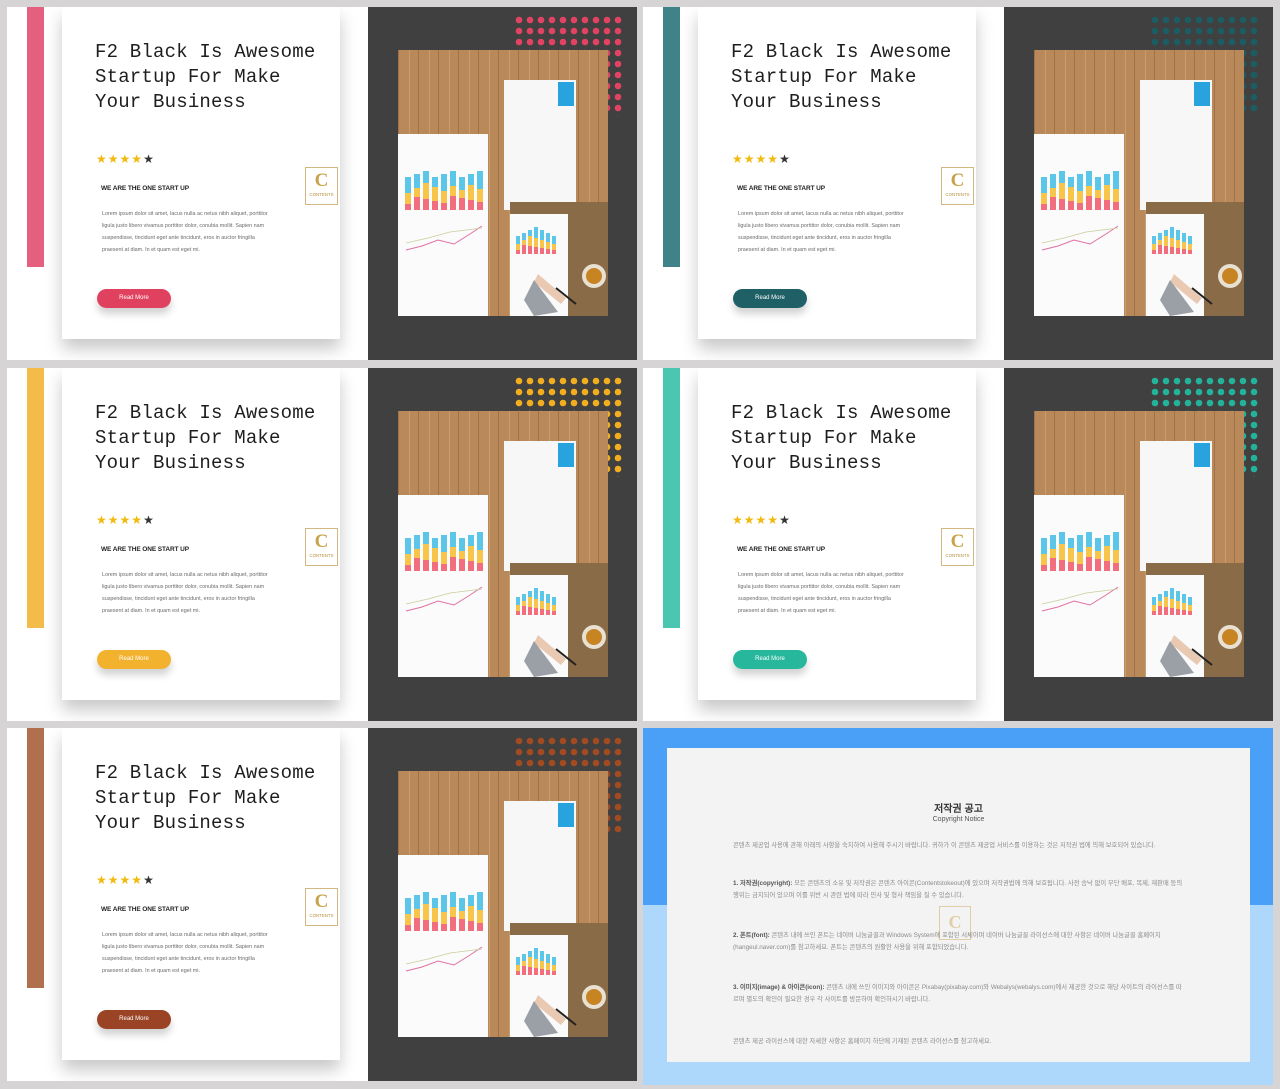 The height and width of the screenshot is (1089, 1280). I want to click on notice-subtitle: Copyright Notice, so click(958, 819).